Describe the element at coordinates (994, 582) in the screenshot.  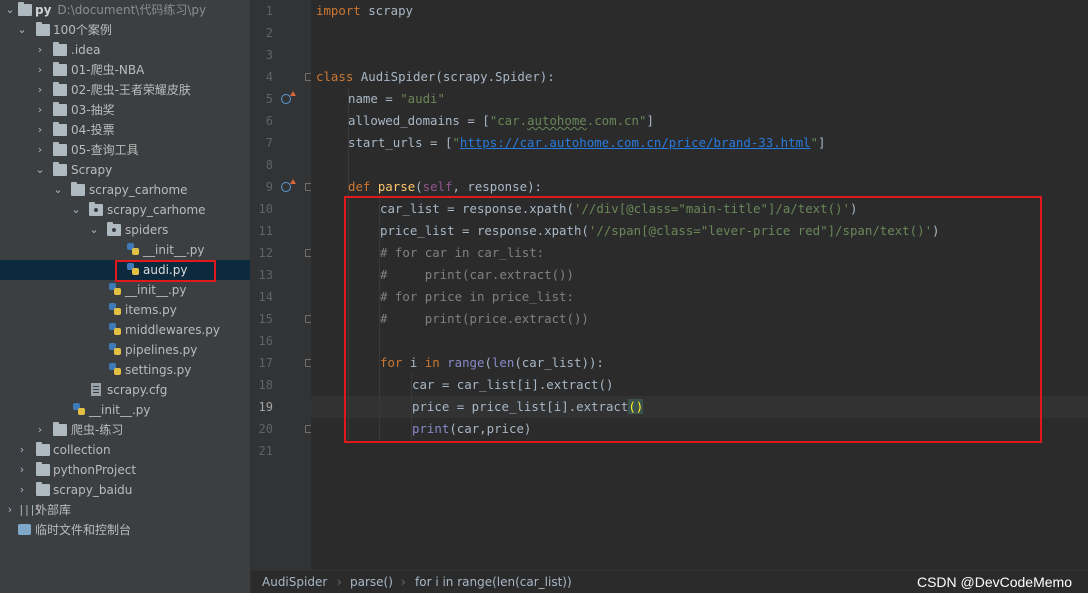
I see `watermark: CSDN @DevCodeMemo` at that location.